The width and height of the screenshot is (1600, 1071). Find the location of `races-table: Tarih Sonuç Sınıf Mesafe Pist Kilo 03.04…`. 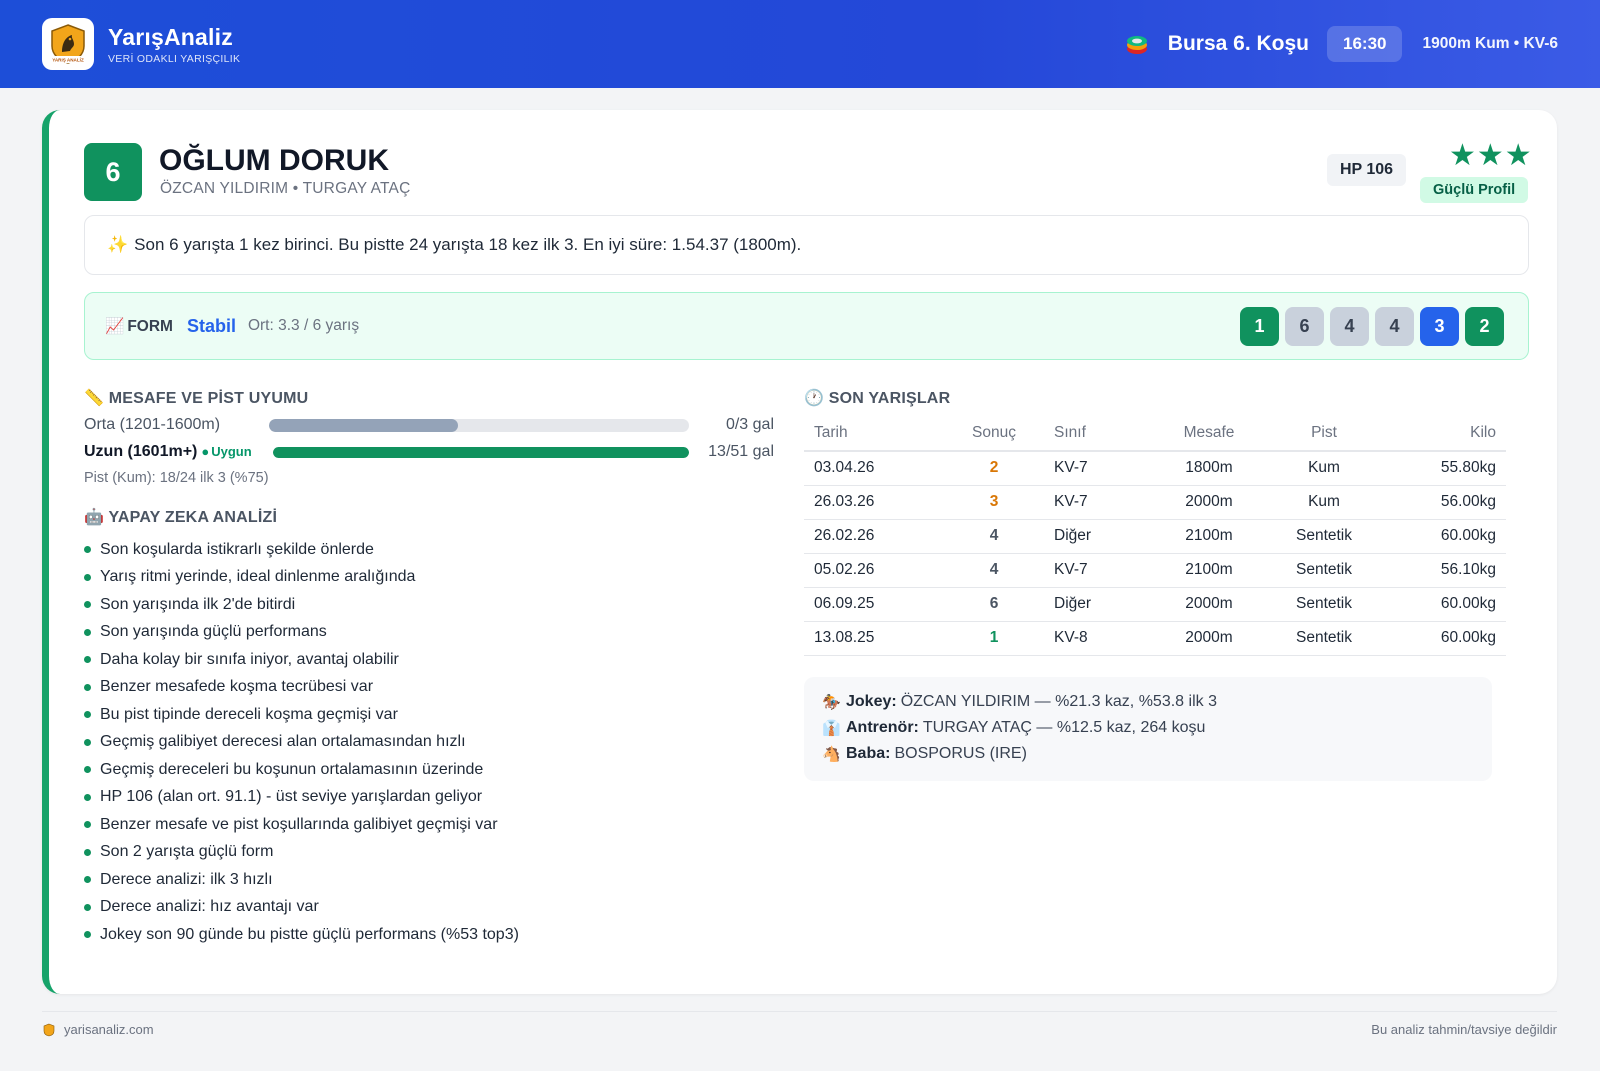

races-table: Tarih Sonuç Sınıf Mesafe Pist Kilo 03.04… is located at coordinates (1155, 535).